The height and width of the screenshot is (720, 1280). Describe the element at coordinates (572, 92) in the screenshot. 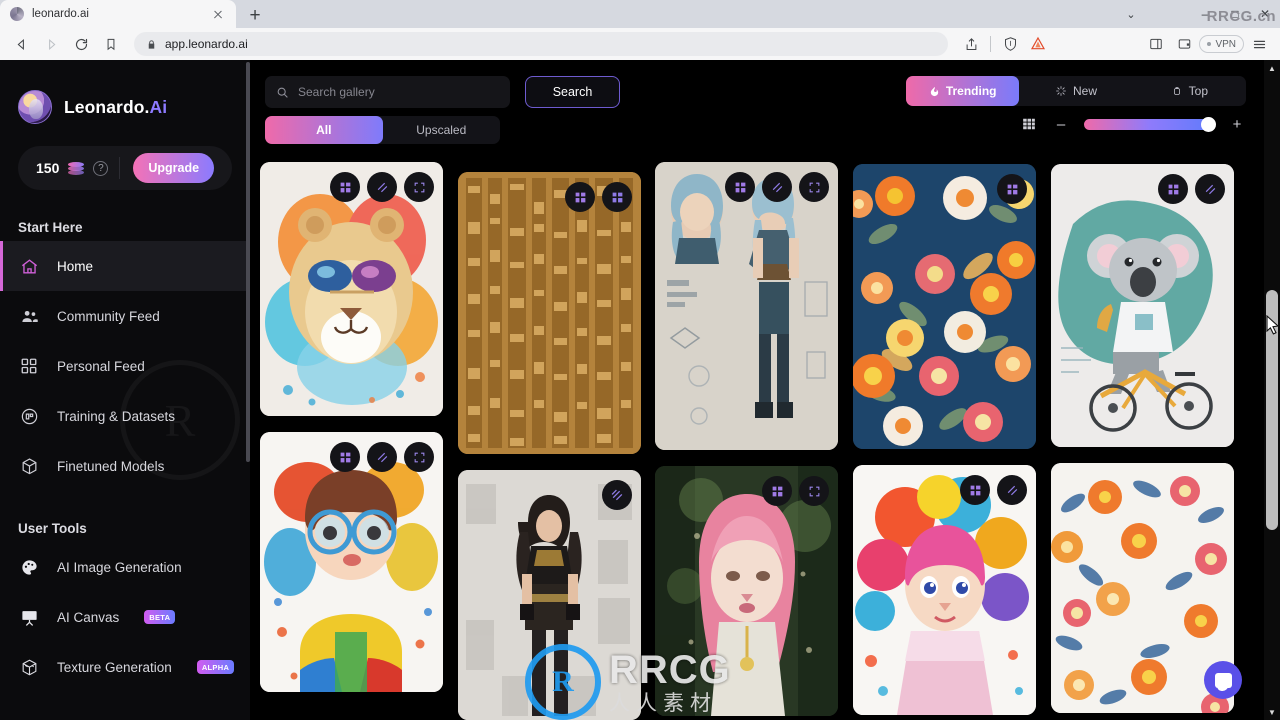

I see `search-button: Search` at that location.